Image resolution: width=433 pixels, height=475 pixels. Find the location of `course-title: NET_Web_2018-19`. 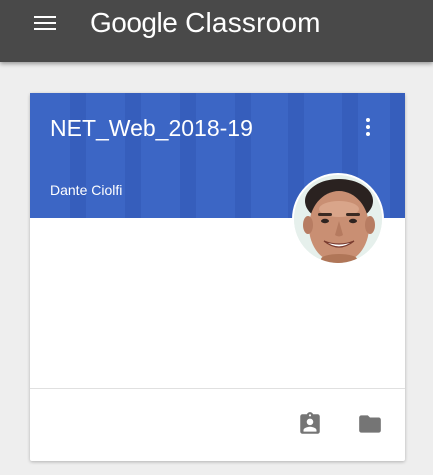

course-title: NET_Web_2018-19 is located at coordinates (151, 128).